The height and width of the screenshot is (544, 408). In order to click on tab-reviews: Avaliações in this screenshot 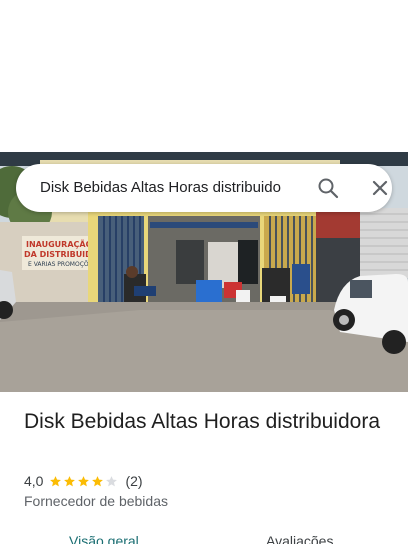, I will do `click(299, 538)`.